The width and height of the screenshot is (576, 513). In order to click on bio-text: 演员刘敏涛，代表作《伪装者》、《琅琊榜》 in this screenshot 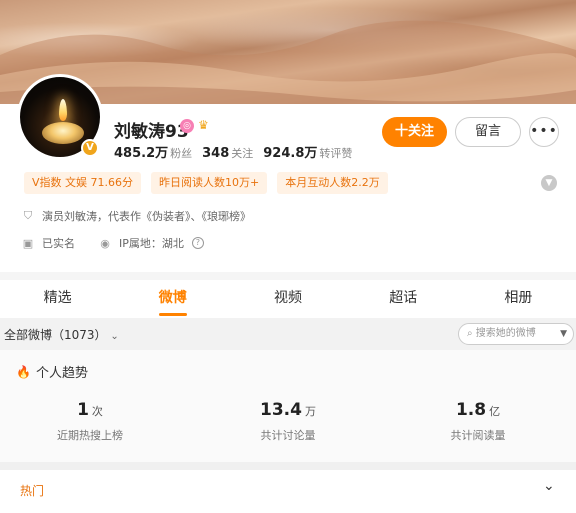, I will do `click(146, 216)`.